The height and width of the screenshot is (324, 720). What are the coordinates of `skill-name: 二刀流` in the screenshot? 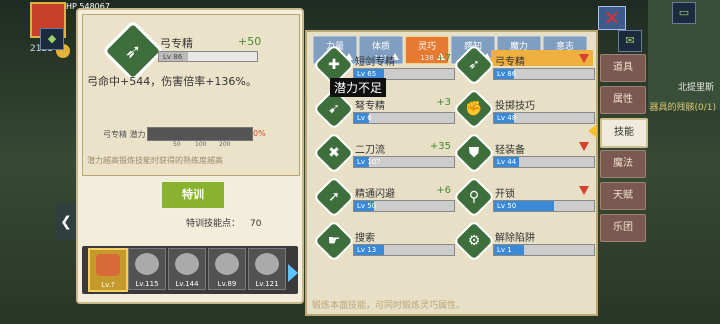 It's located at (370, 150).